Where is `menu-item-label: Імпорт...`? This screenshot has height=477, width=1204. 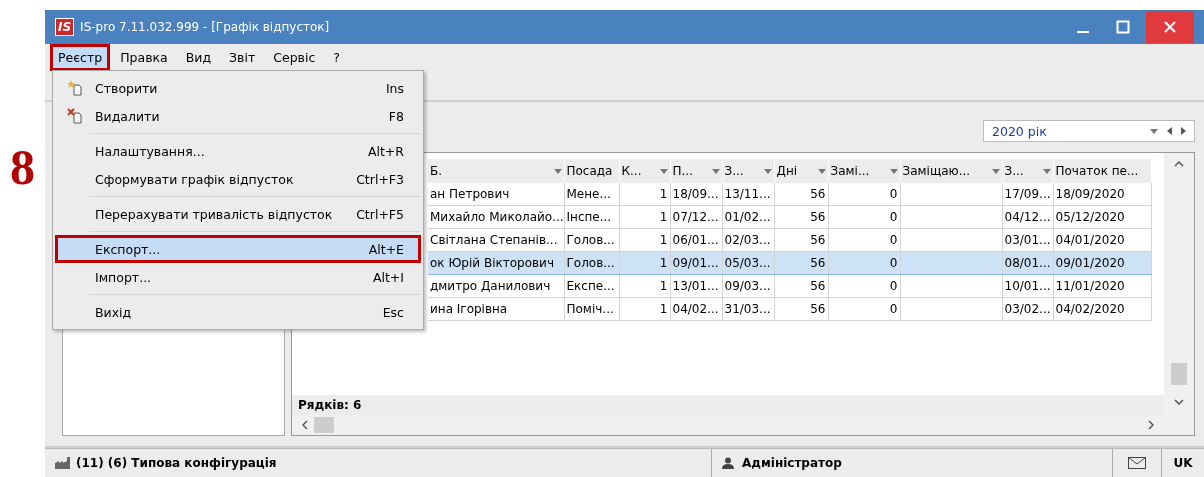
menu-item-label: Імпорт... is located at coordinates (123, 277).